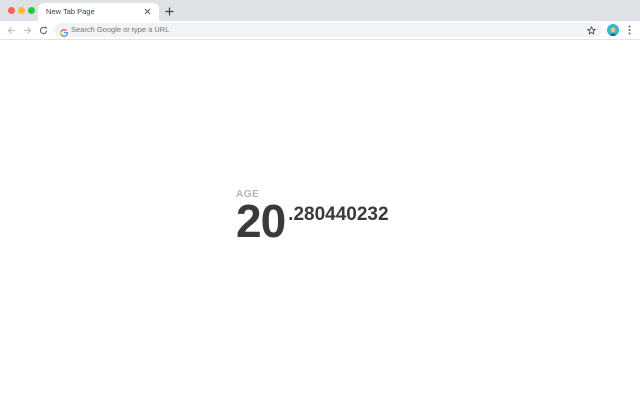 Image resolution: width=640 pixels, height=400 pixels. Describe the element at coordinates (11, 10) in the screenshot. I see `close-window-button` at that location.